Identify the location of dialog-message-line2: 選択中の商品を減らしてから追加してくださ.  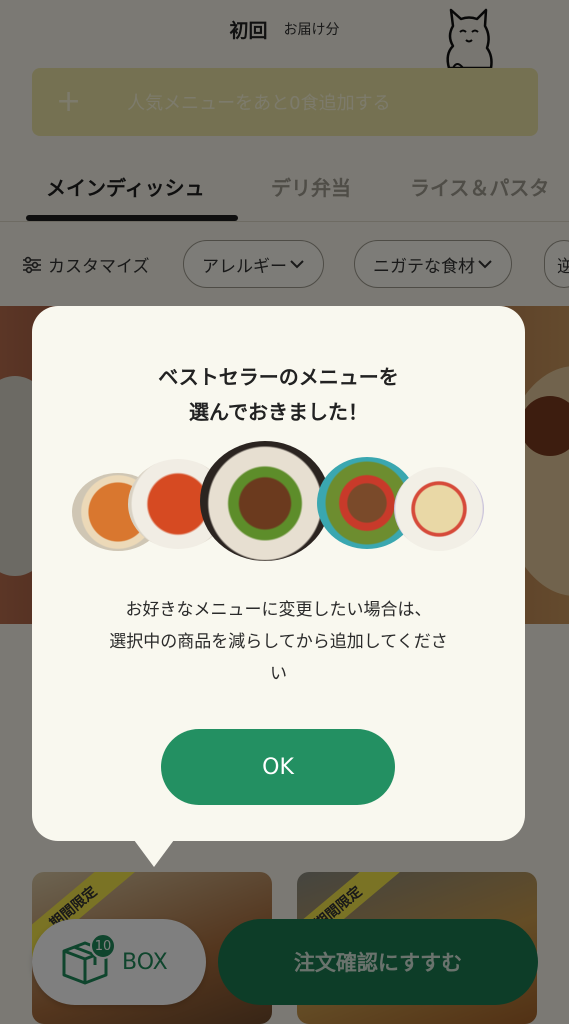
(278, 642).